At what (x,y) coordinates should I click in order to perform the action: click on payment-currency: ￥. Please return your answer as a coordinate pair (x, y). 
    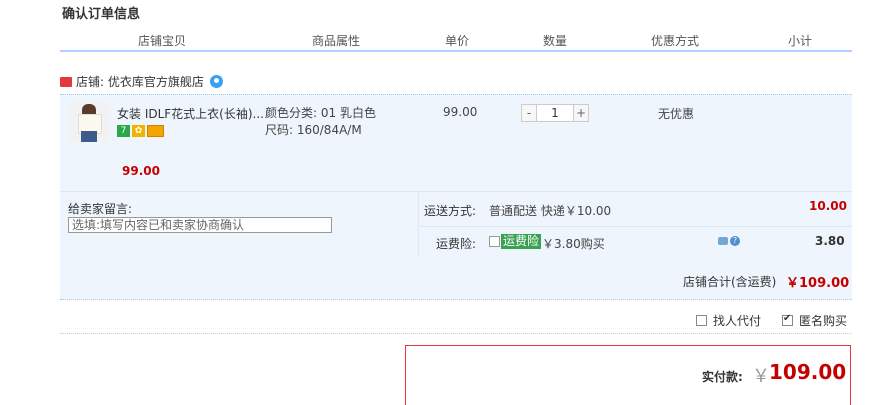
    Looking at the image, I should click on (761, 376).